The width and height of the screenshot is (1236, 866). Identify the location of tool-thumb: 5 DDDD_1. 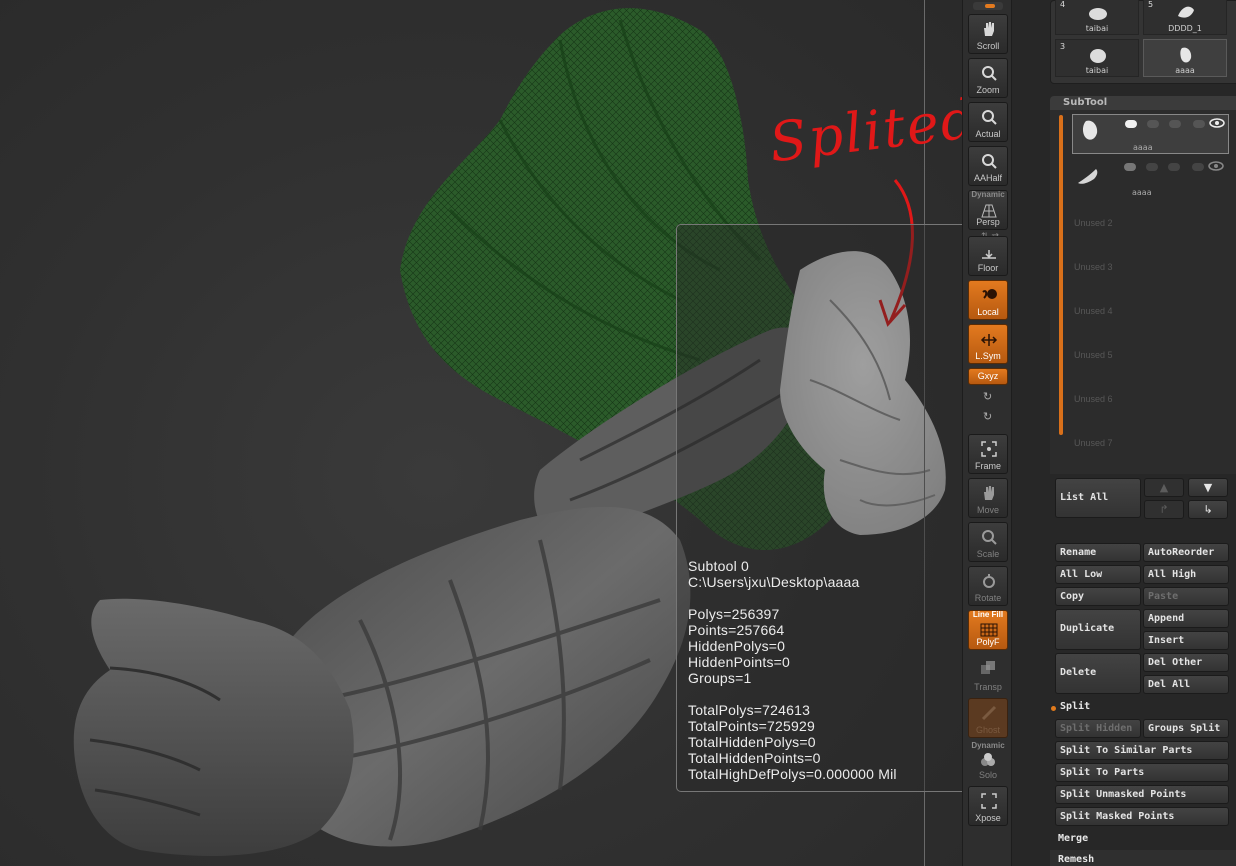
(1185, 17).